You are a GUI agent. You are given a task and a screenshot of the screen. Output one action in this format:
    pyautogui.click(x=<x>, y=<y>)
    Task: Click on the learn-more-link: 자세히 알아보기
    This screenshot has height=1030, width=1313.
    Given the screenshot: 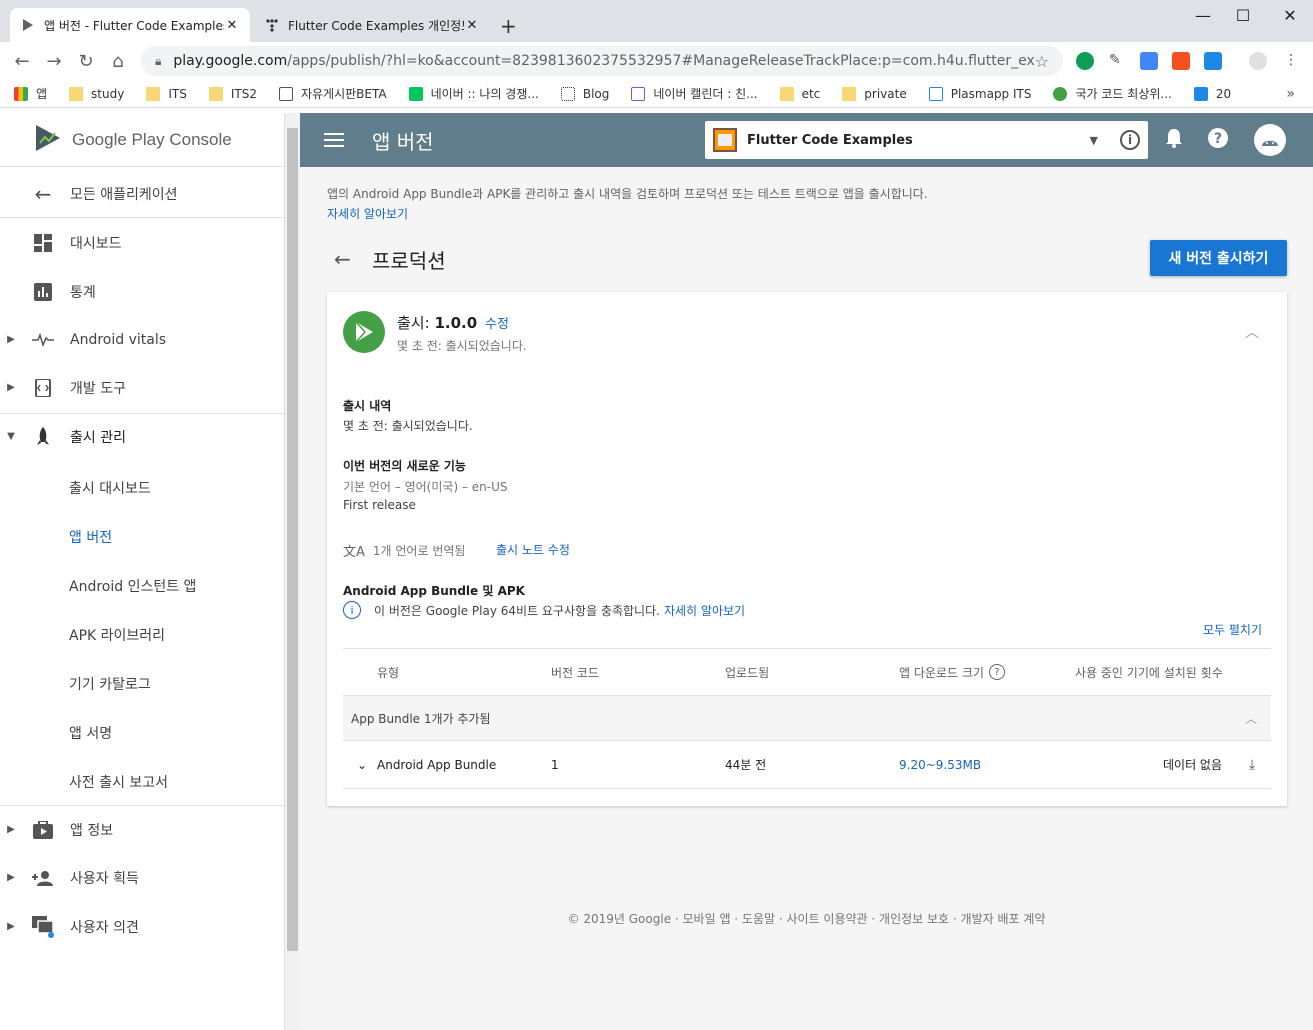 What is the action you would take?
    pyautogui.click(x=367, y=213)
    